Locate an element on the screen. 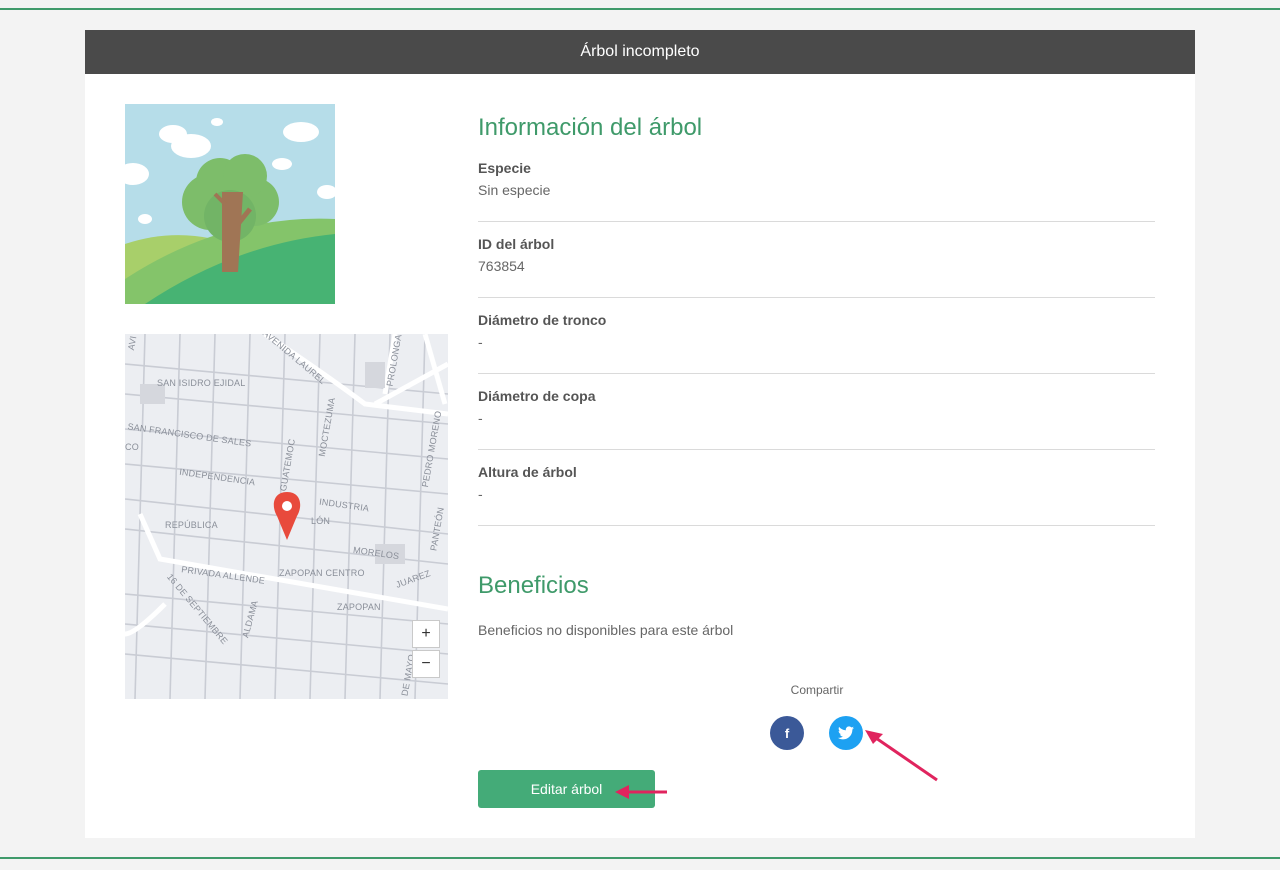 The width and height of the screenshot is (1280, 870). bottom-accent-line is located at coordinates (640, 858).